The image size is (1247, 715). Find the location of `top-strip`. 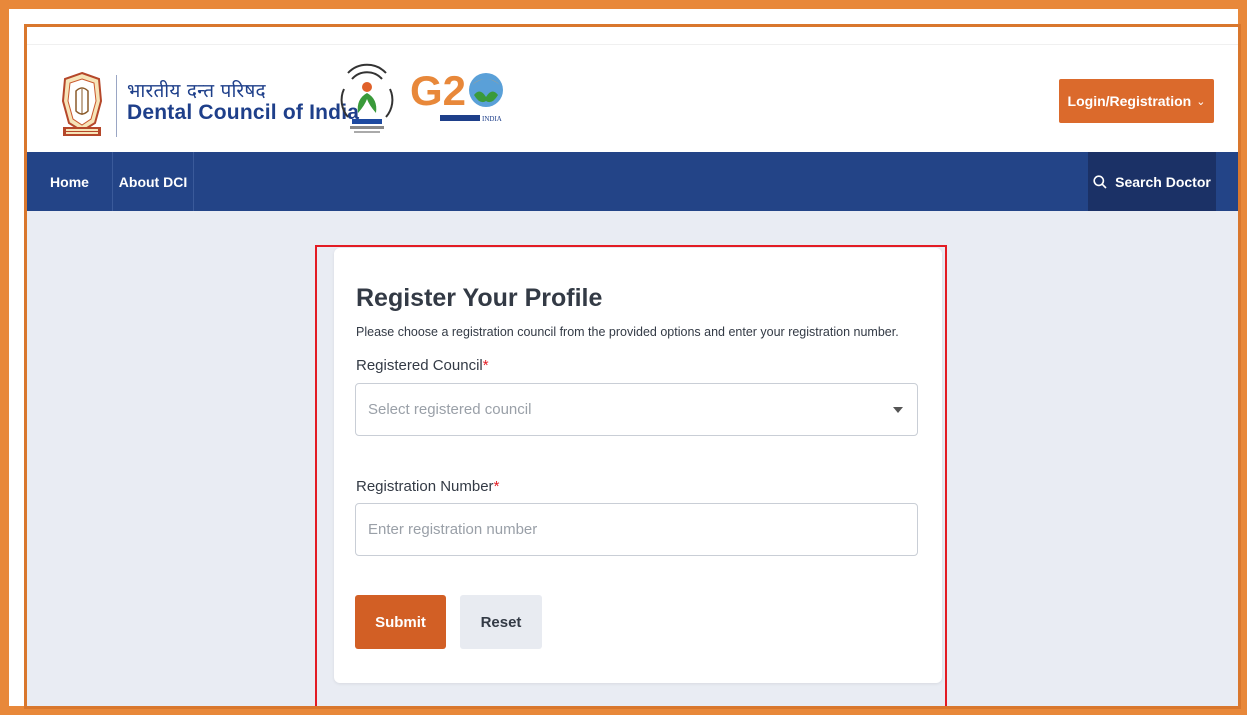

top-strip is located at coordinates (632, 36).